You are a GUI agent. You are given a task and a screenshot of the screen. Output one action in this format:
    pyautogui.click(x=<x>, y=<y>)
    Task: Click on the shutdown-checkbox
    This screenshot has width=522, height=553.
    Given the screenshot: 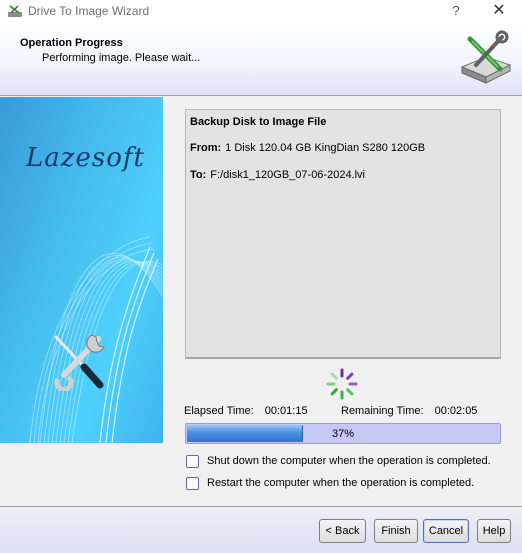 What is the action you would take?
    pyautogui.click(x=192, y=461)
    